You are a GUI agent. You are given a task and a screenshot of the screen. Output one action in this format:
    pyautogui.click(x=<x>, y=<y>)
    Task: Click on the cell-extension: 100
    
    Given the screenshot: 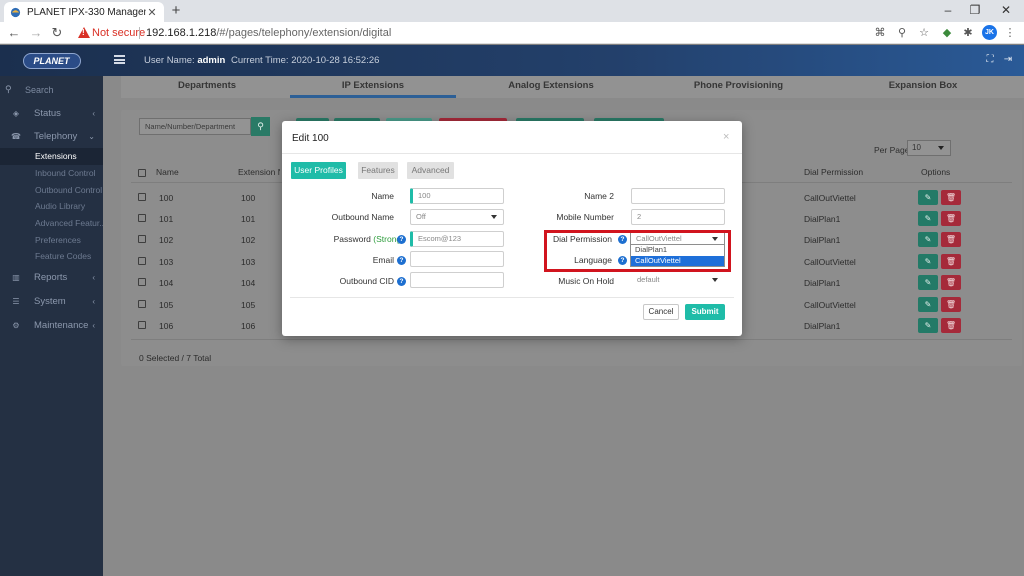 What is the action you would take?
    pyautogui.click(x=248, y=198)
    